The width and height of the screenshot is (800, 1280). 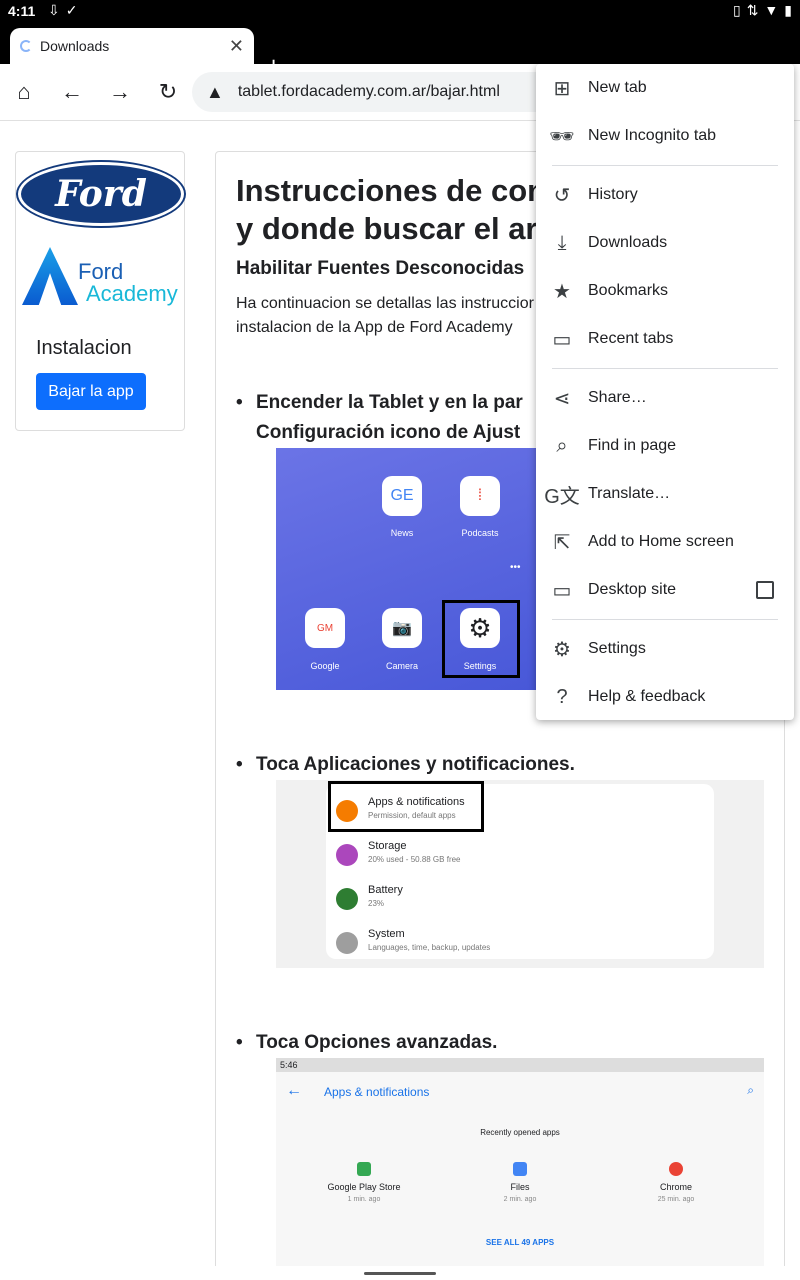 What do you see at coordinates (665, 649) in the screenshot?
I see `menu-item-settings: ⚙ Settings` at bounding box center [665, 649].